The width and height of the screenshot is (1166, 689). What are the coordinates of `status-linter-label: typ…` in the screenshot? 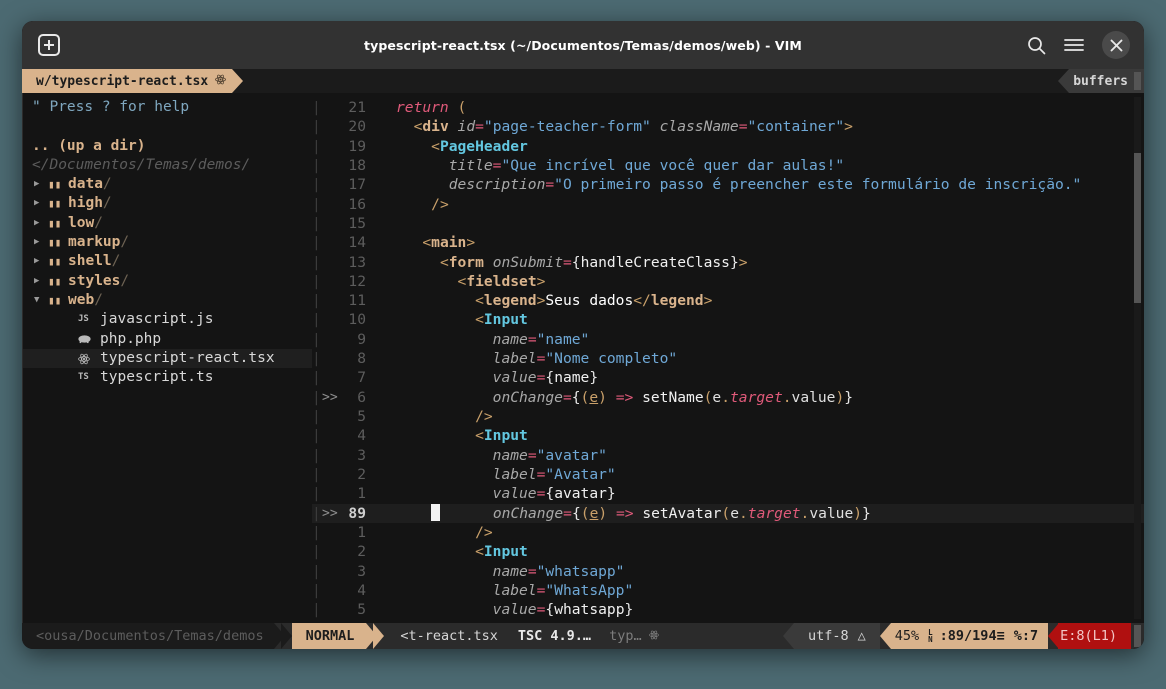 It's located at (625, 636).